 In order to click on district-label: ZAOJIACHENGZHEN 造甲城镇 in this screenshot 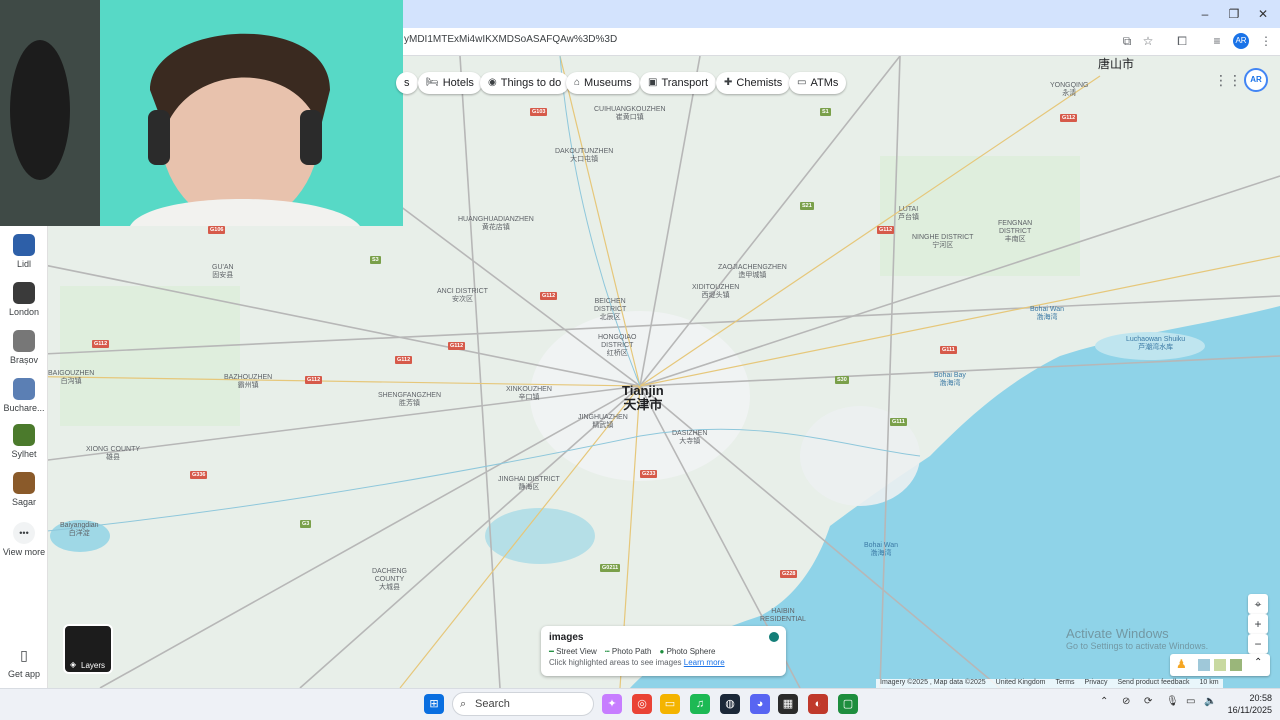, I will do `click(752, 271)`.